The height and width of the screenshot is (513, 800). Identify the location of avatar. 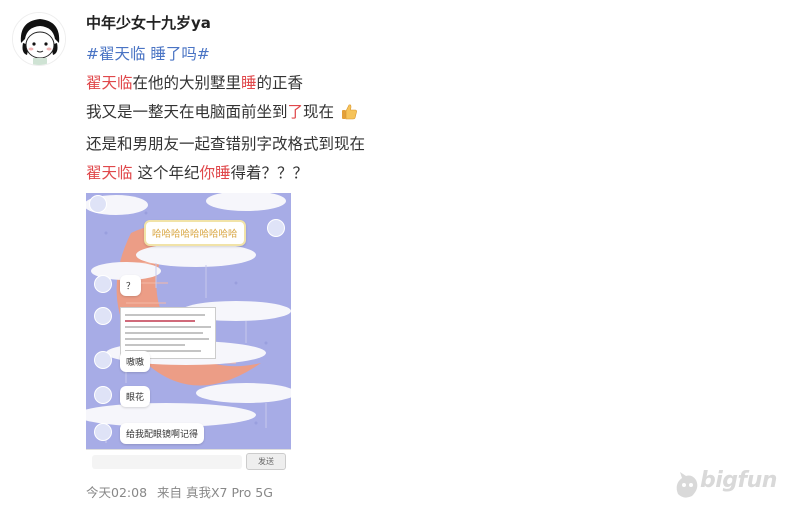
(39, 39).